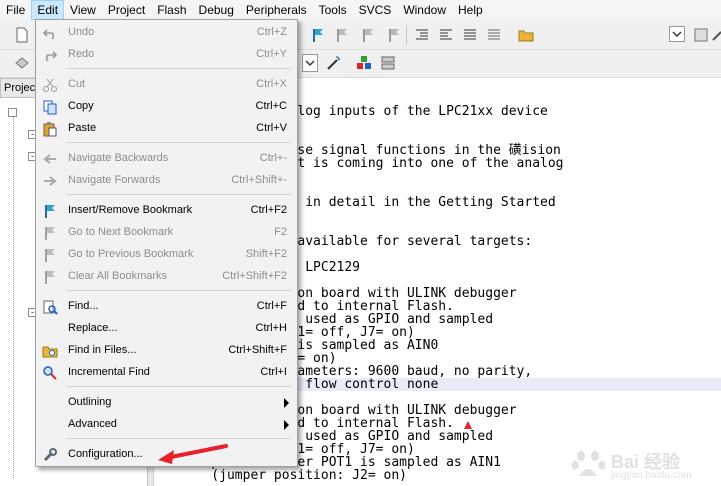 This screenshot has width=721, height=486. I want to click on menu-item-advanced: Advanced, so click(166, 425).